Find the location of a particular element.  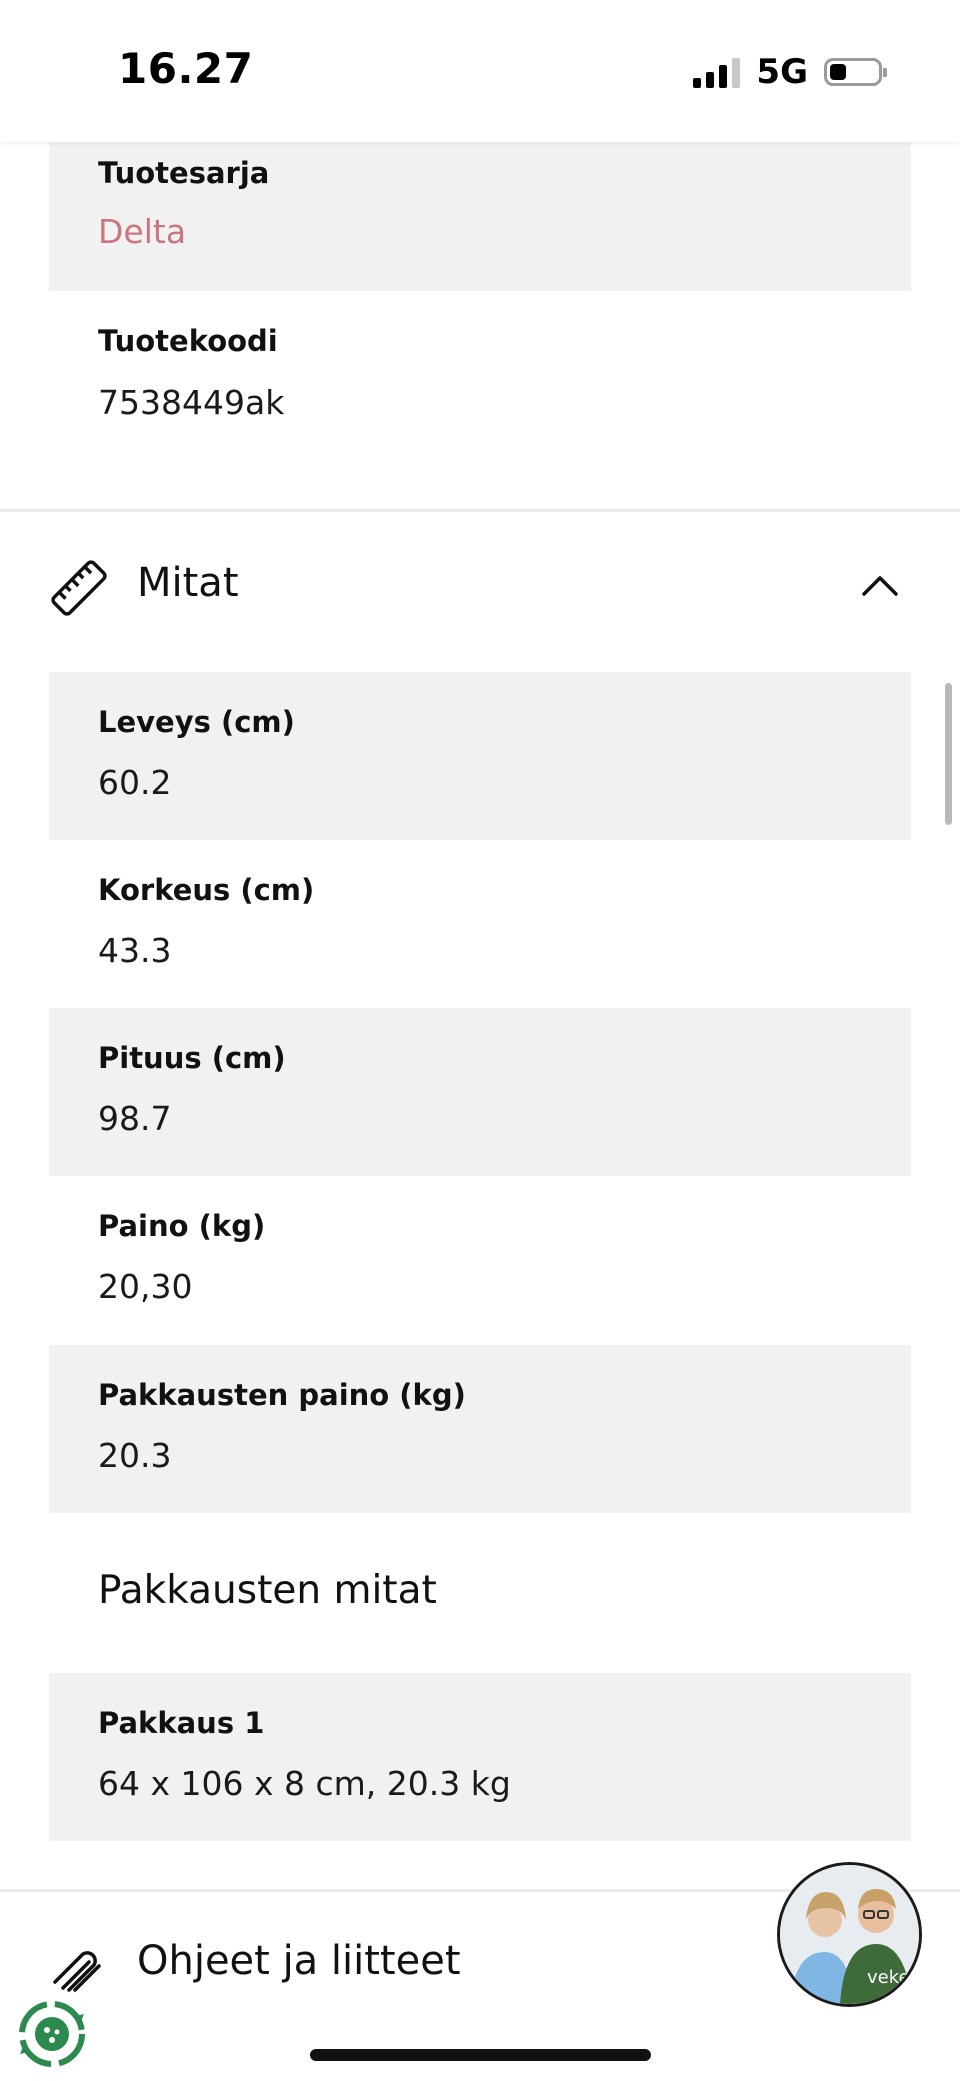

field-value: 20.3 is located at coordinates (135, 1455).